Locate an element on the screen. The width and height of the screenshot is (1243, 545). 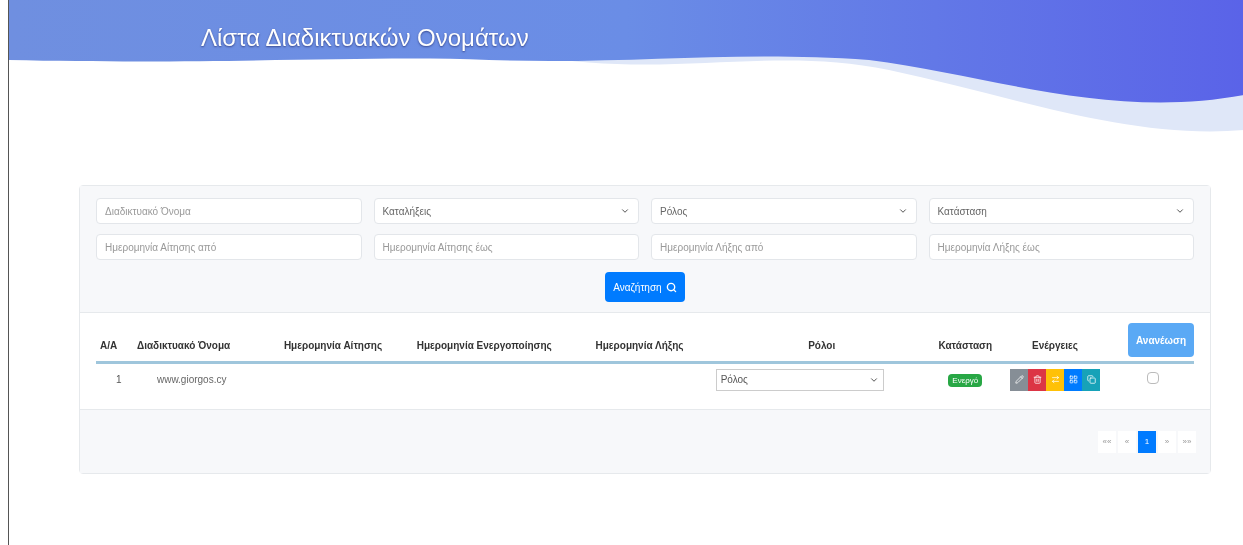
filter-dropdown: Ρόλος is located at coordinates (784, 211).